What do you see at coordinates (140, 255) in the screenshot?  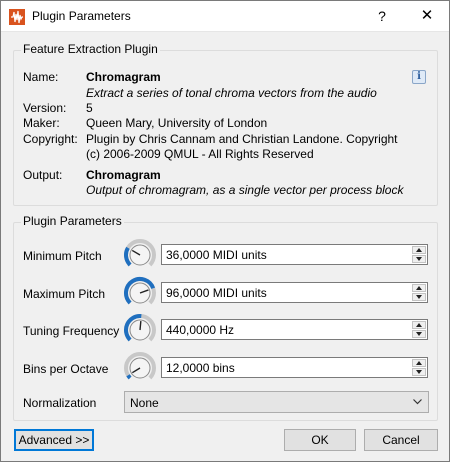 I see `minimum-pitch-knob` at bounding box center [140, 255].